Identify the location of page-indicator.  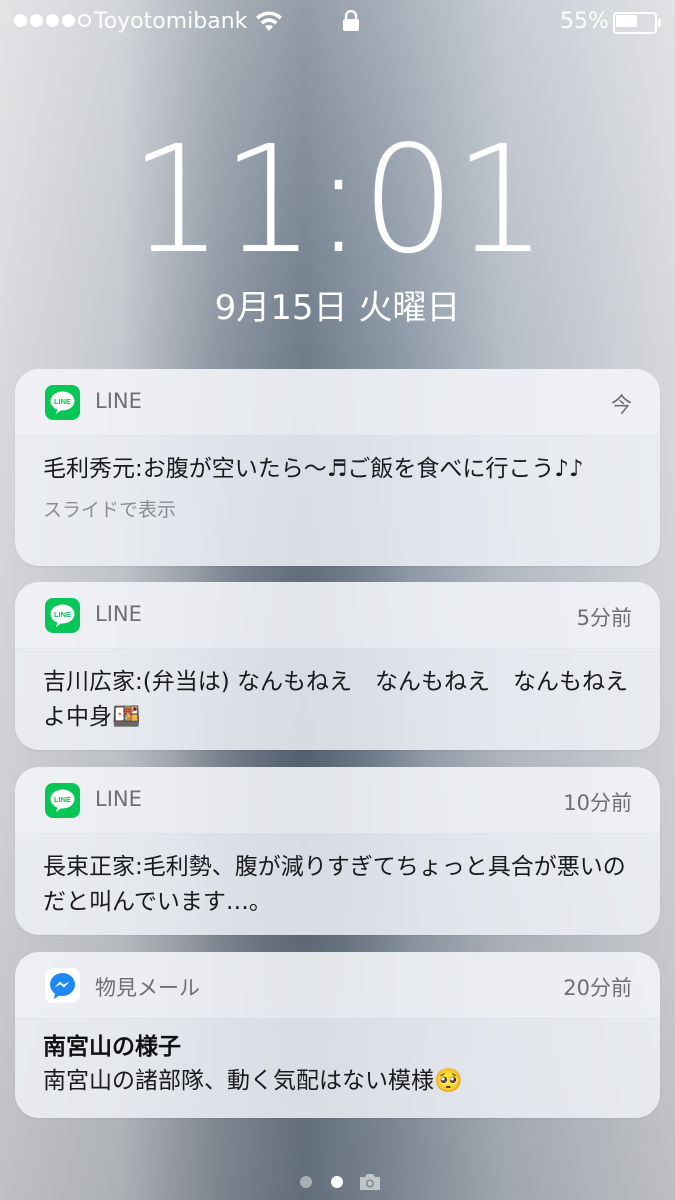
(337, 1182).